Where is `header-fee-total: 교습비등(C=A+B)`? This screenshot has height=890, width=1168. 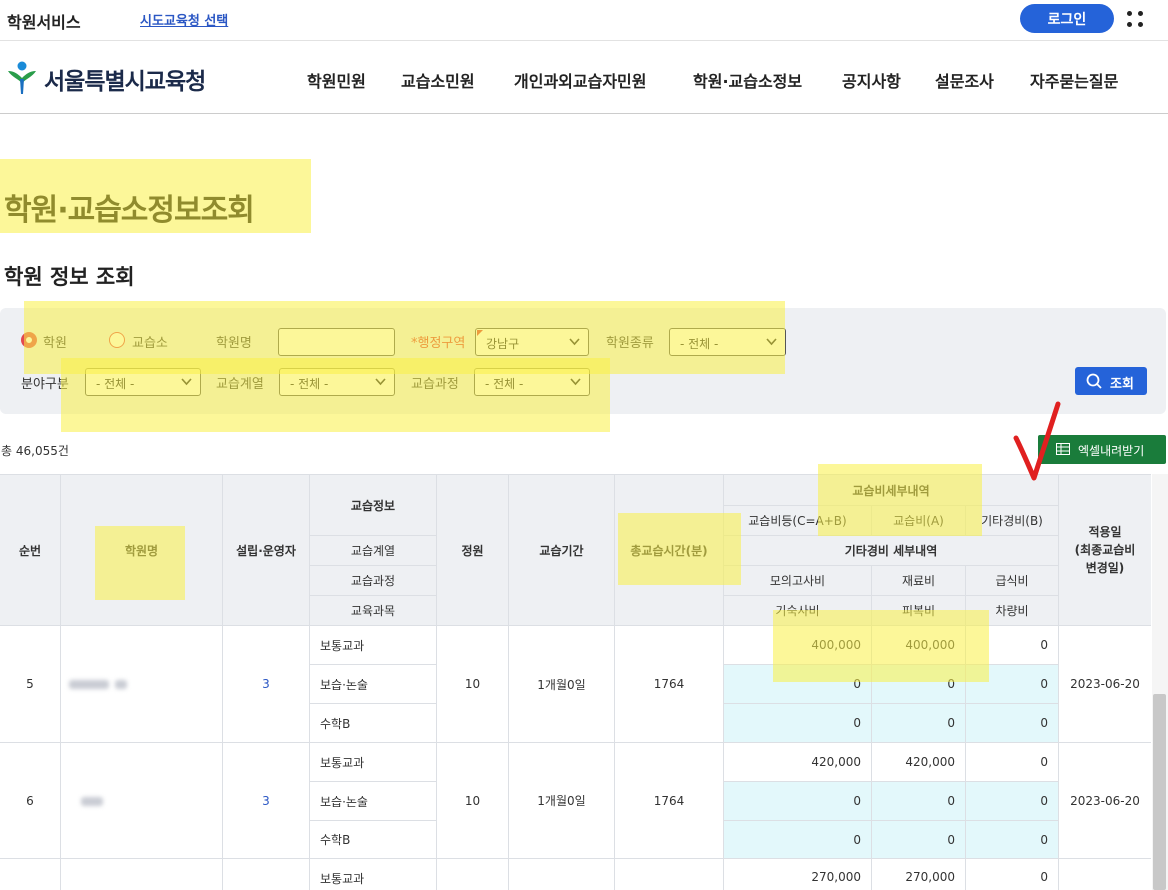
header-fee-total: 교습비등(C=A+B) is located at coordinates (797, 520).